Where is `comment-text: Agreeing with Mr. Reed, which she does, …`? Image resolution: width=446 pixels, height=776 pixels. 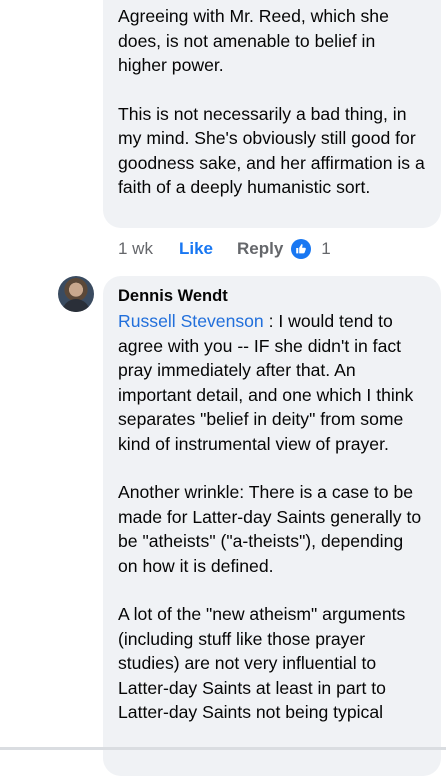
comment-text: Agreeing with Mr. Reed, which she does, … is located at coordinates (253, 40).